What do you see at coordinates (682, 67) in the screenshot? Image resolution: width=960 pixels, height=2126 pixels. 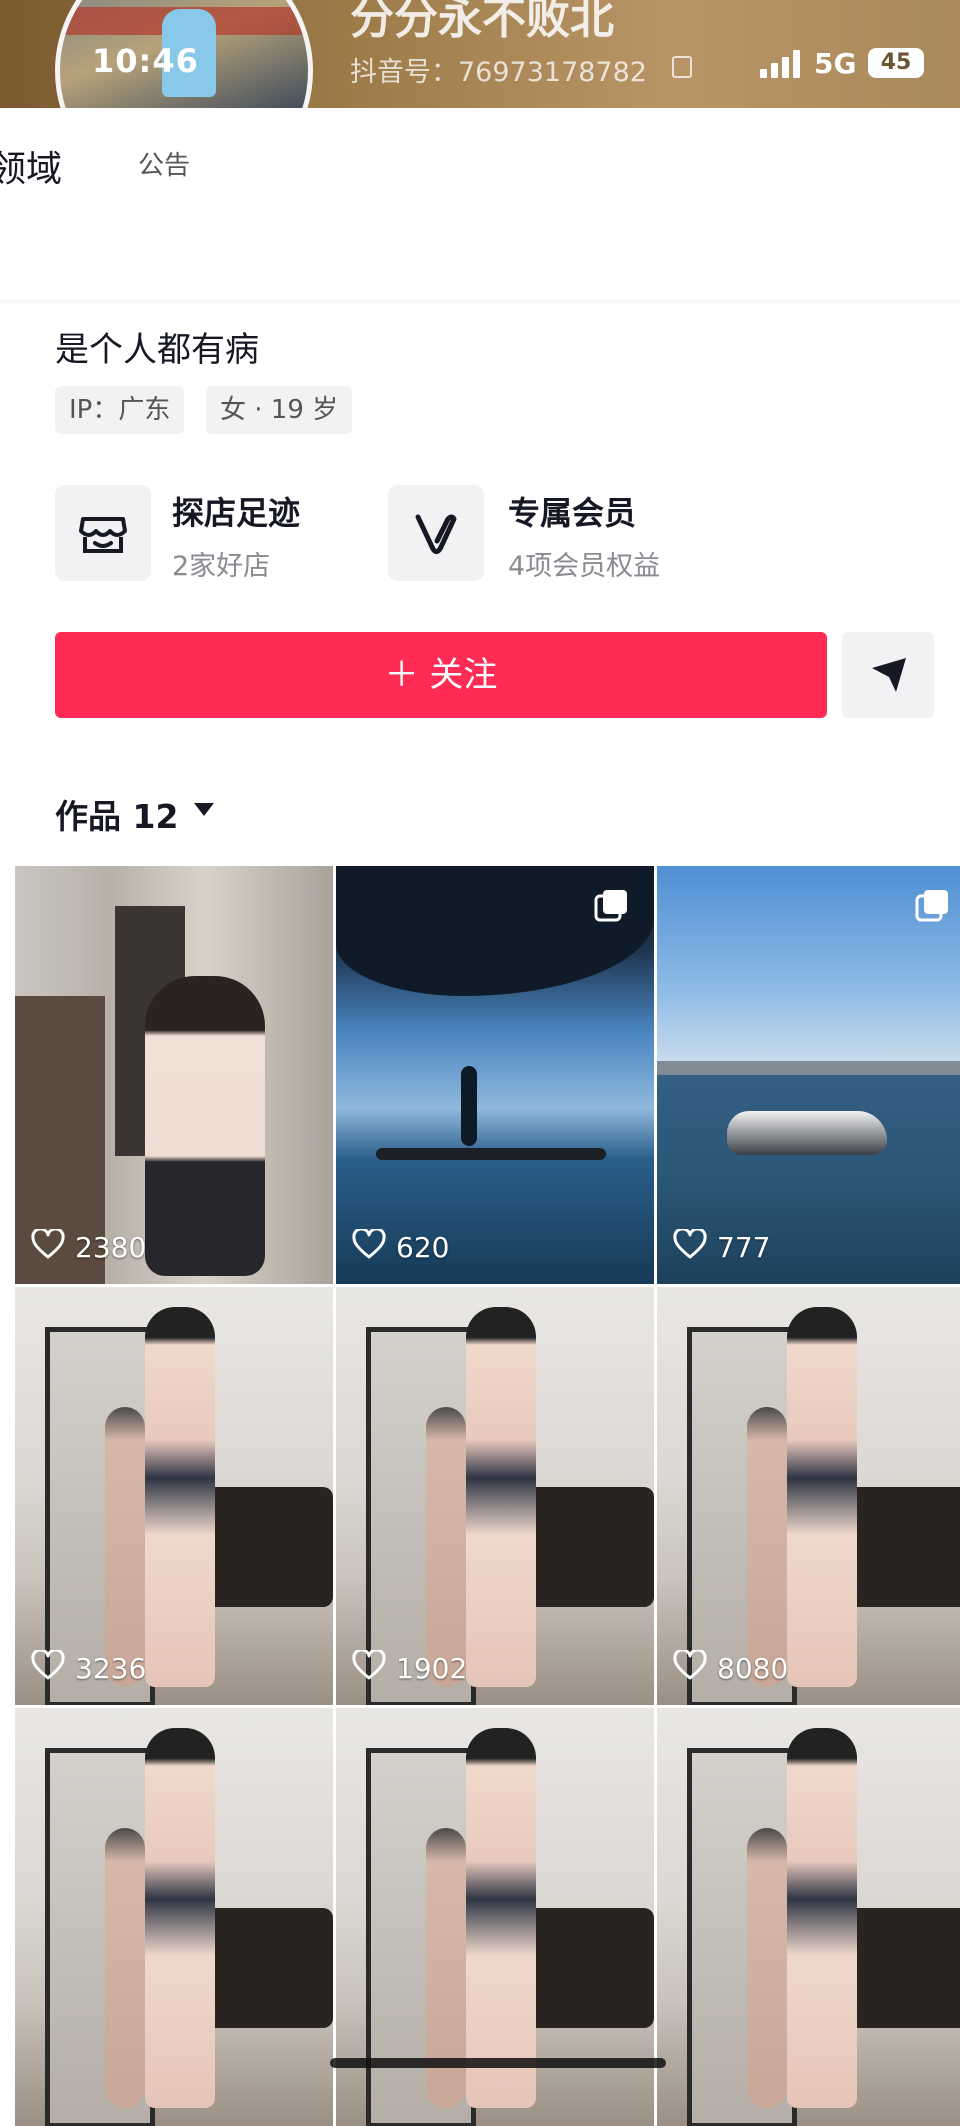 I see `copy-icon` at bounding box center [682, 67].